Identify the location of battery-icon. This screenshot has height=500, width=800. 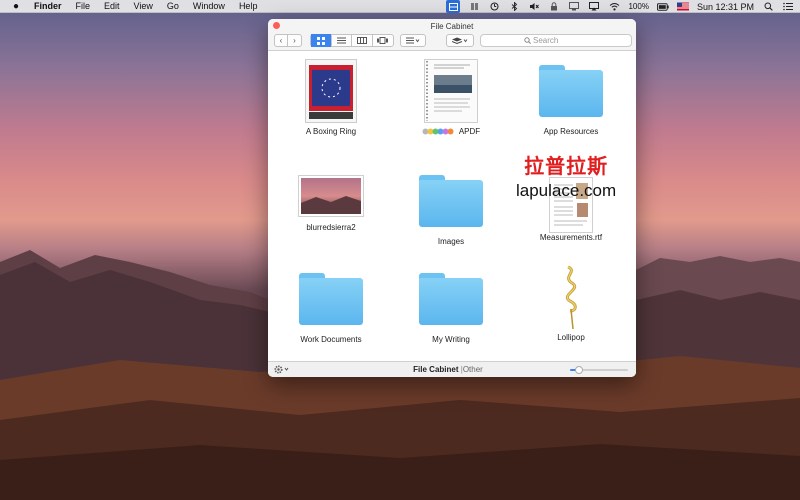
(662, 7).